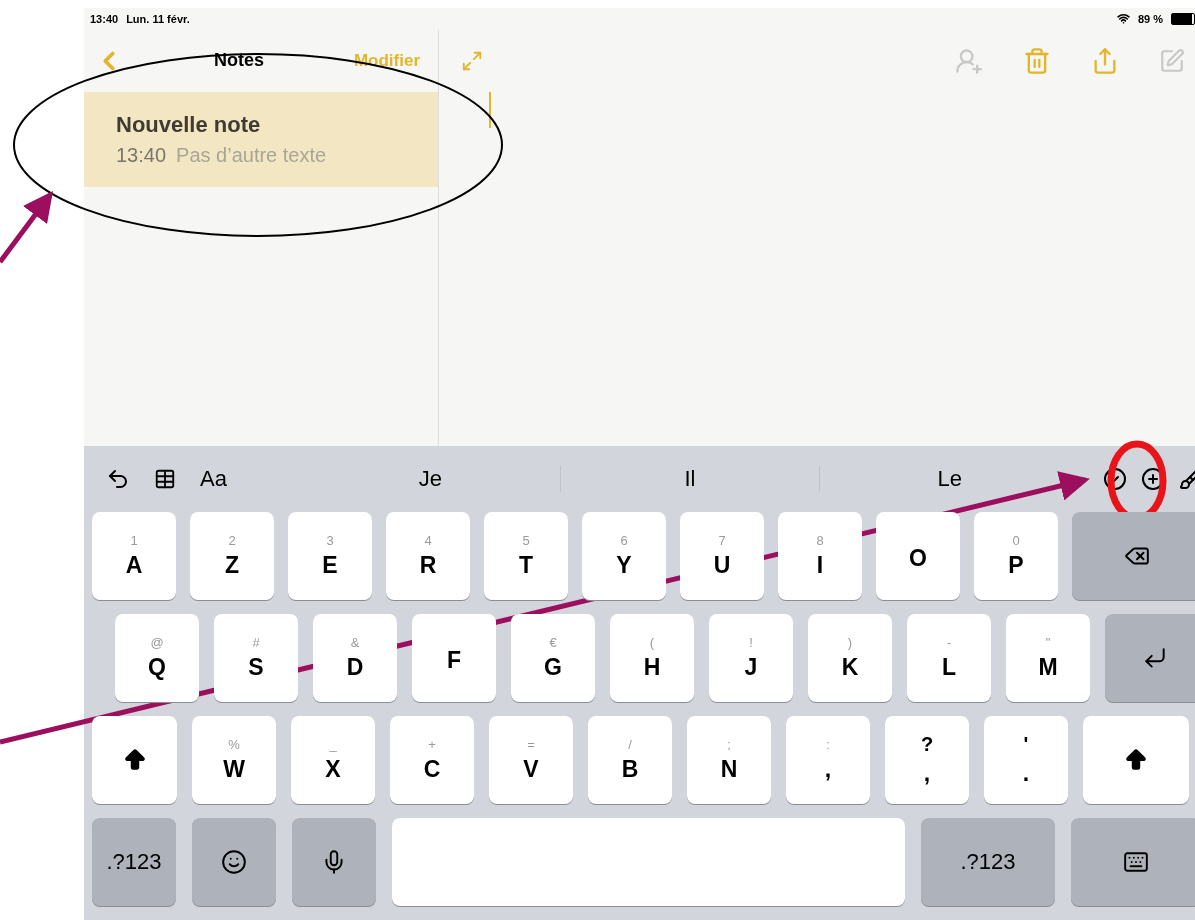  Describe the element at coordinates (850, 658) in the screenshot. I see `key: ) K` at that location.